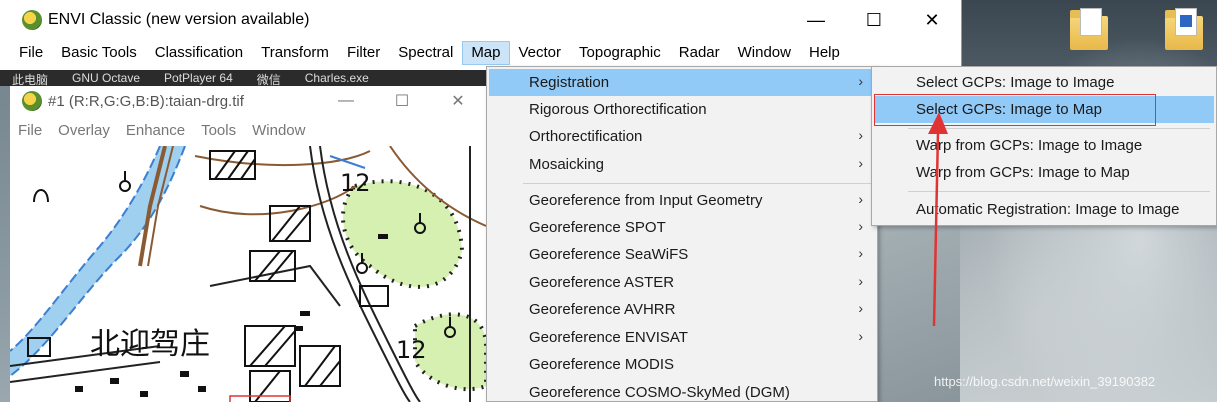 The width and height of the screenshot is (1217, 402). What do you see at coordinates (363, 53) in the screenshot?
I see `menu-filter: Filter` at bounding box center [363, 53].